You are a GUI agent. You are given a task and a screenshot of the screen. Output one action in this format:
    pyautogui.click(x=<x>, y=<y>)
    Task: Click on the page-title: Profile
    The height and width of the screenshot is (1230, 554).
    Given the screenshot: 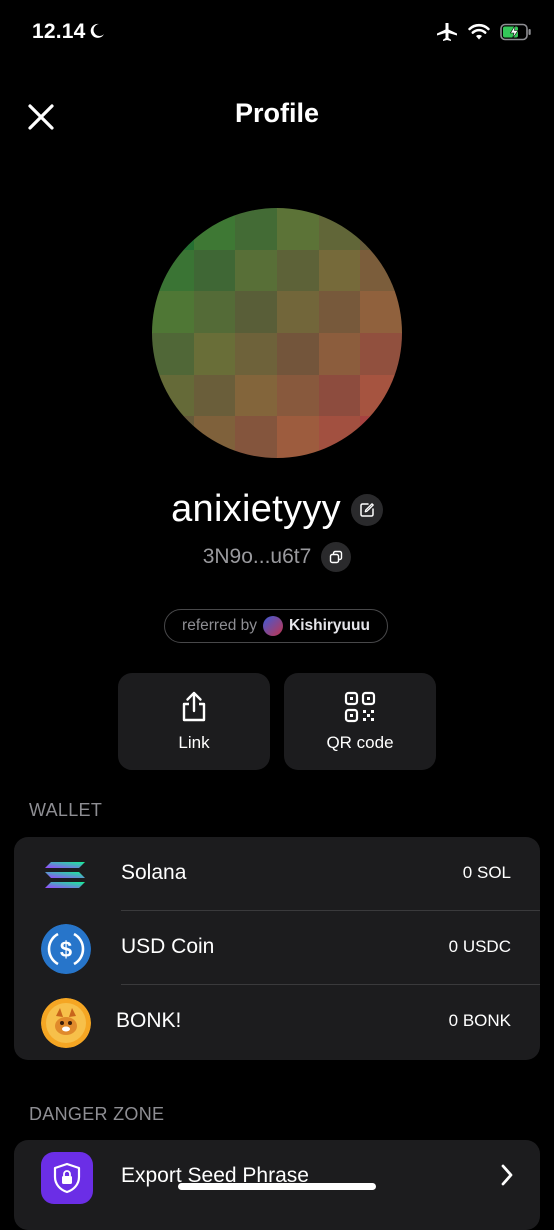 What is the action you would take?
    pyautogui.click(x=277, y=113)
    